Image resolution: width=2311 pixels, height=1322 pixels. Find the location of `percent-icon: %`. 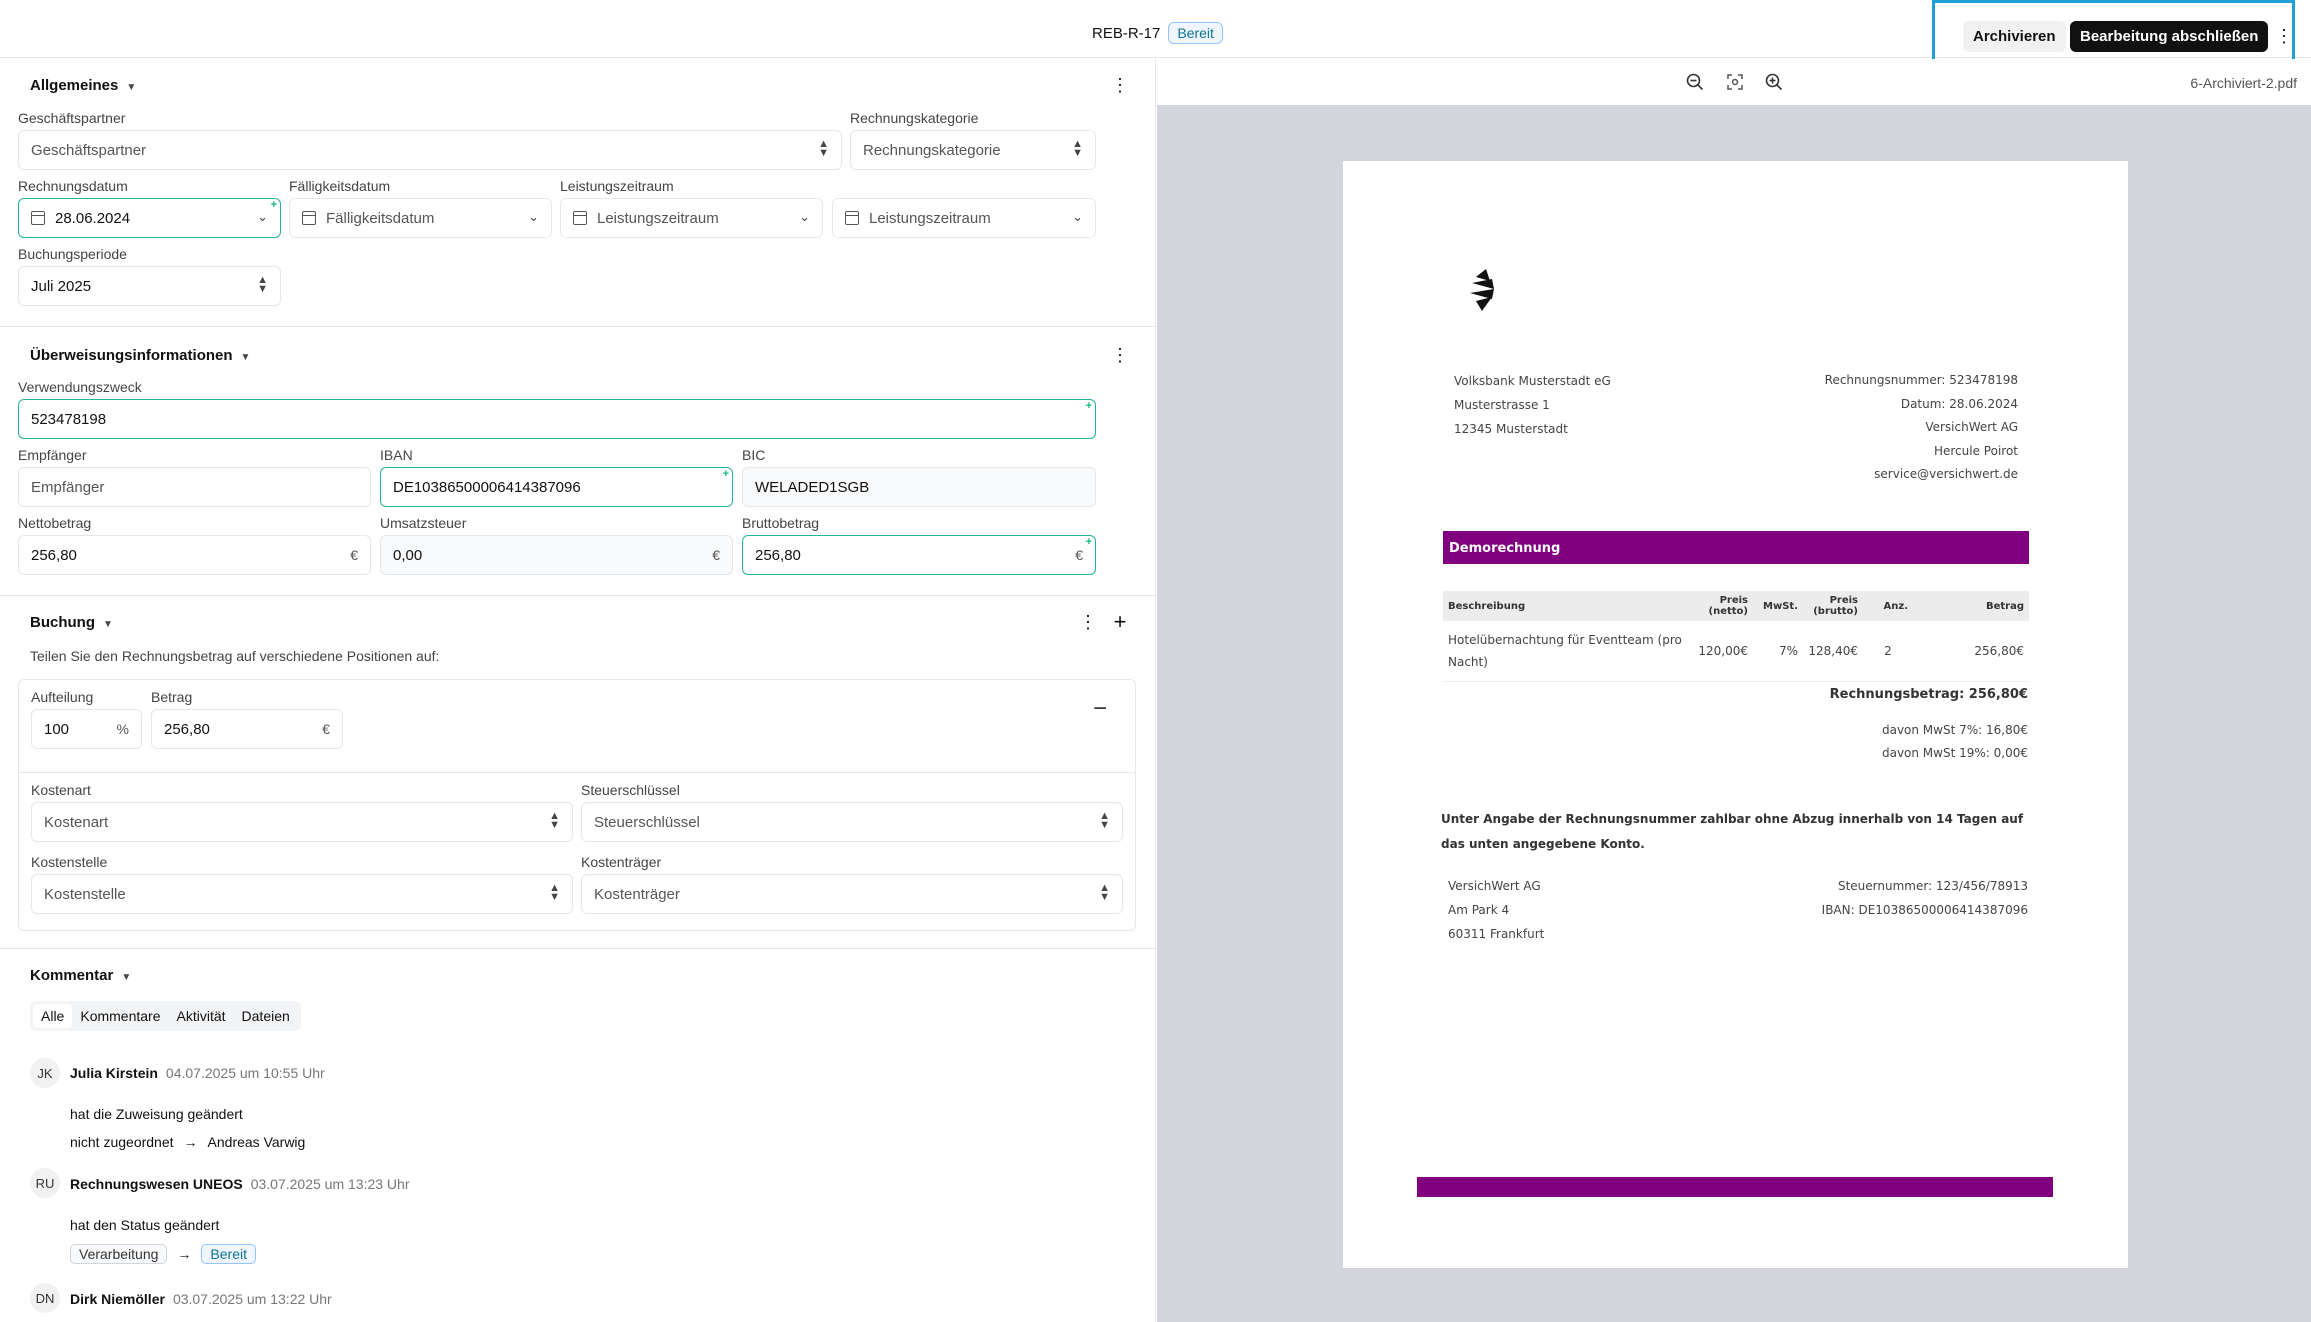

percent-icon: % is located at coordinates (122, 729).